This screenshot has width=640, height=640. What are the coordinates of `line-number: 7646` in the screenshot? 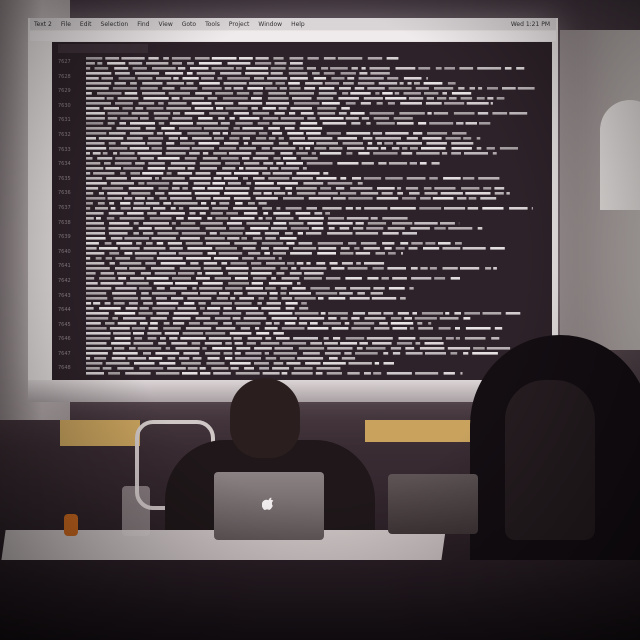 It's located at (64, 339).